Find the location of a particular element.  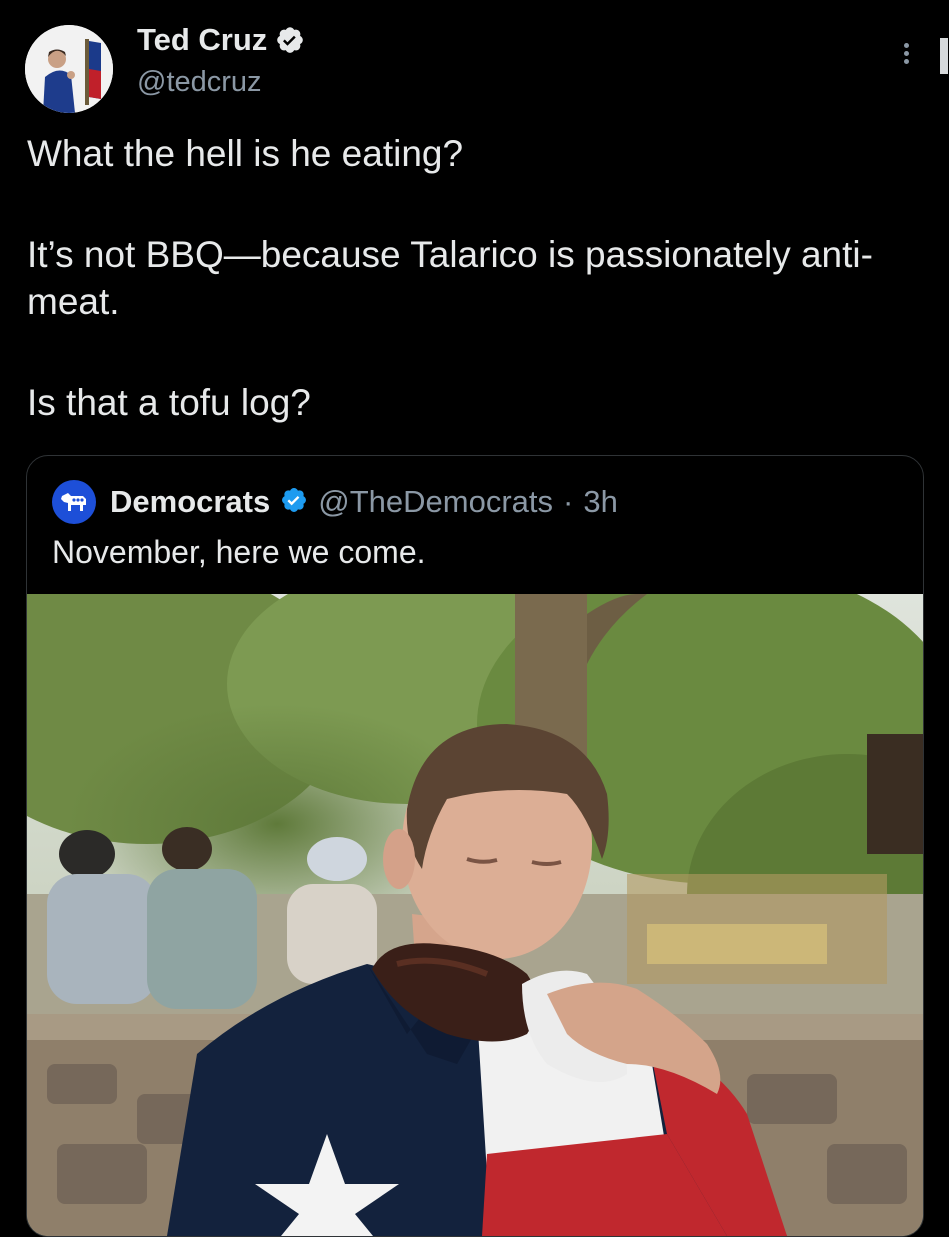

quoted-author-name: Democrats is located at coordinates (190, 502).